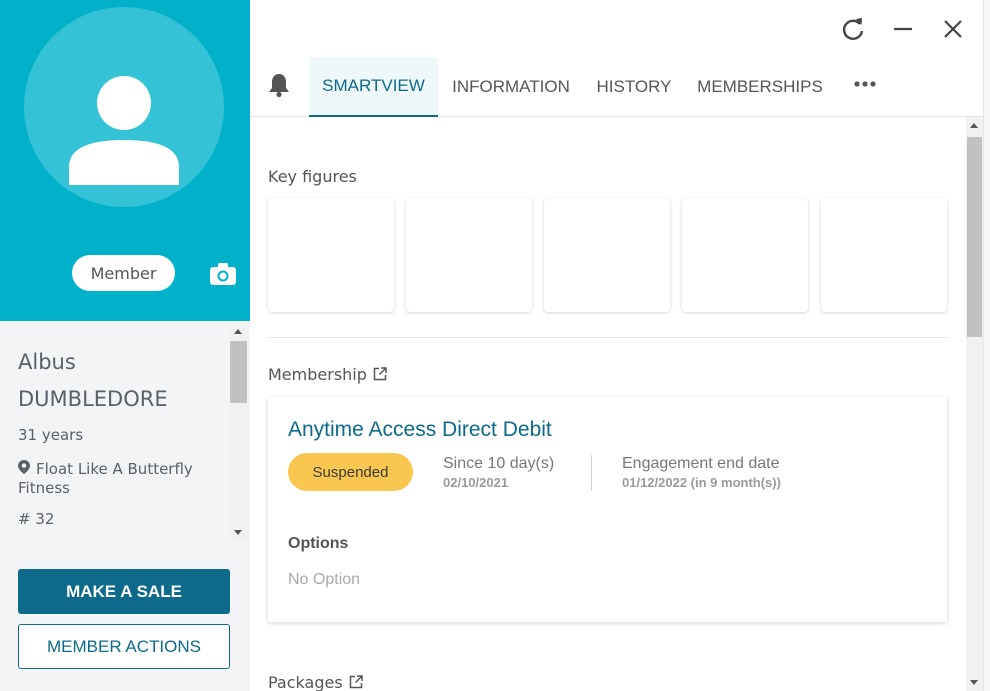 Image resolution: width=990 pixels, height=691 pixels. I want to click on tab-memberships: MEMBERSHIPS, so click(760, 87).